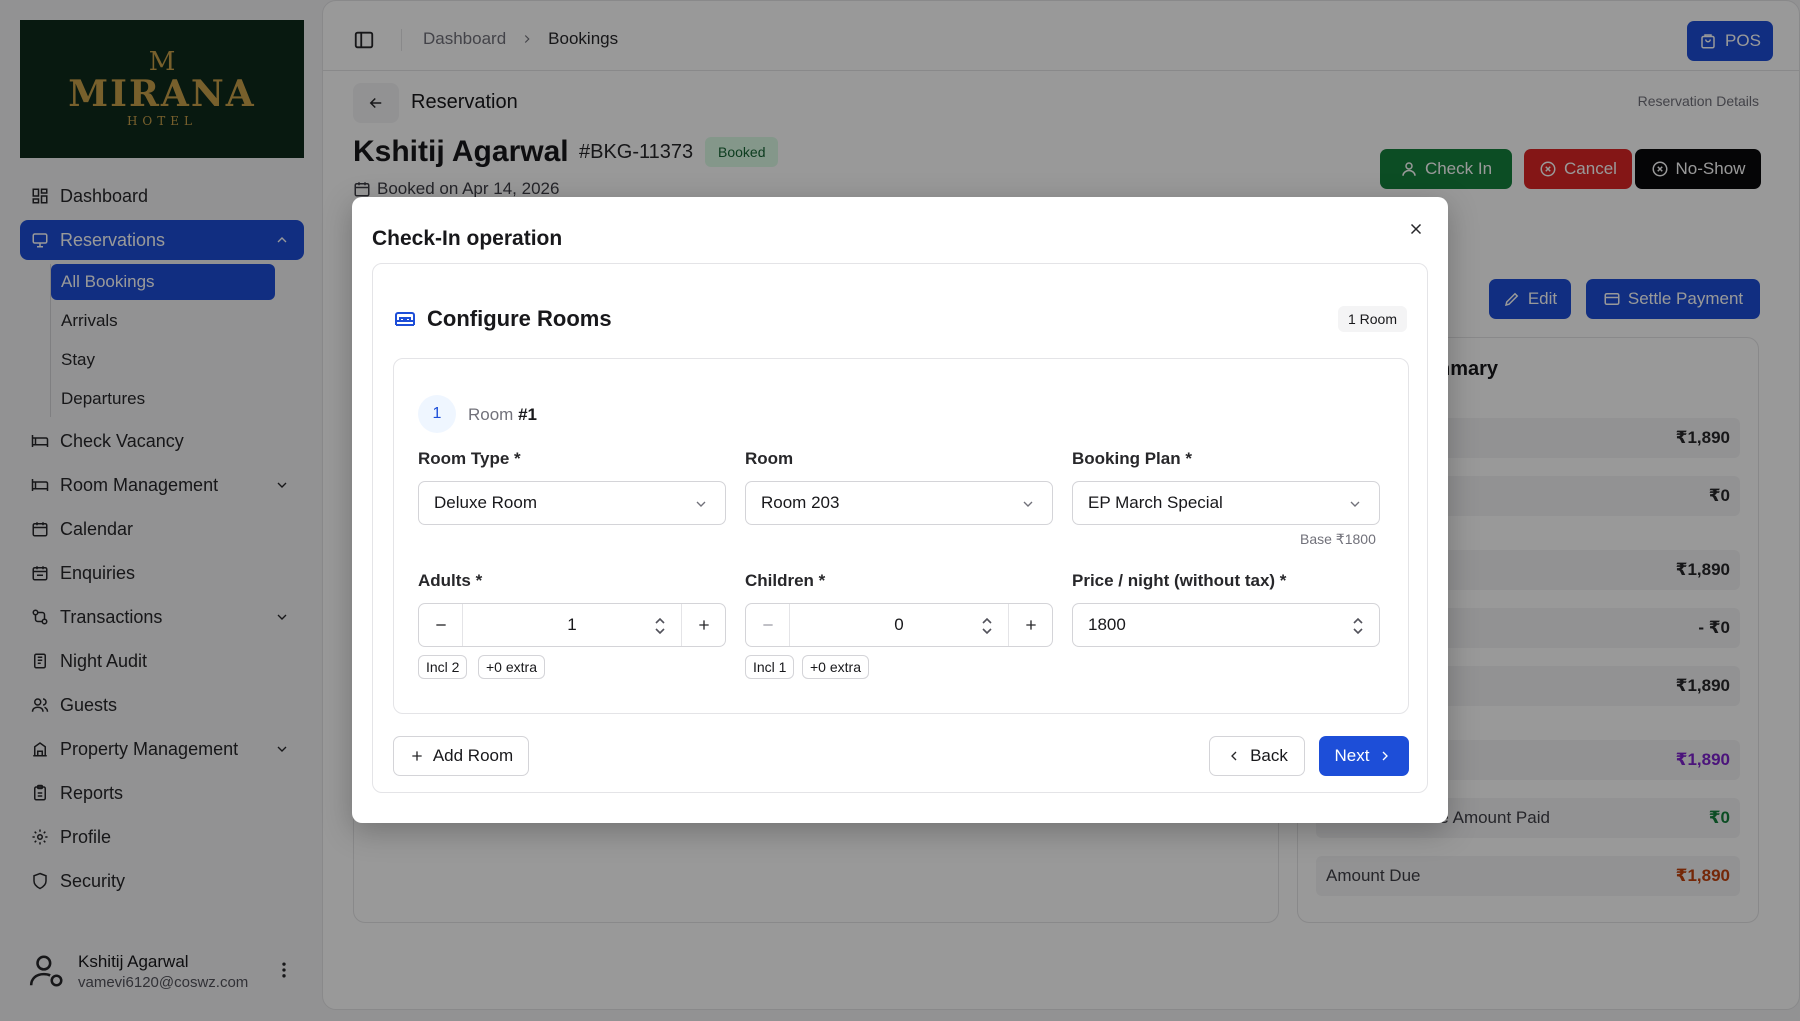 This screenshot has height=1021, width=1800. Describe the element at coordinates (1179, 580) in the screenshot. I see `price-label: Price / night (without tax) *` at that location.